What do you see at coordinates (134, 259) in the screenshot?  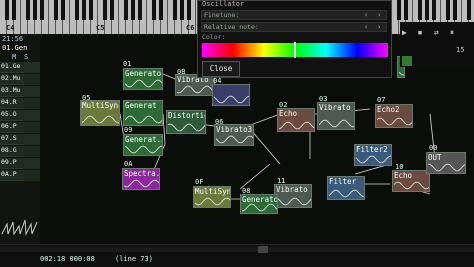 I see `line-readout: (line 73)` at bounding box center [134, 259].